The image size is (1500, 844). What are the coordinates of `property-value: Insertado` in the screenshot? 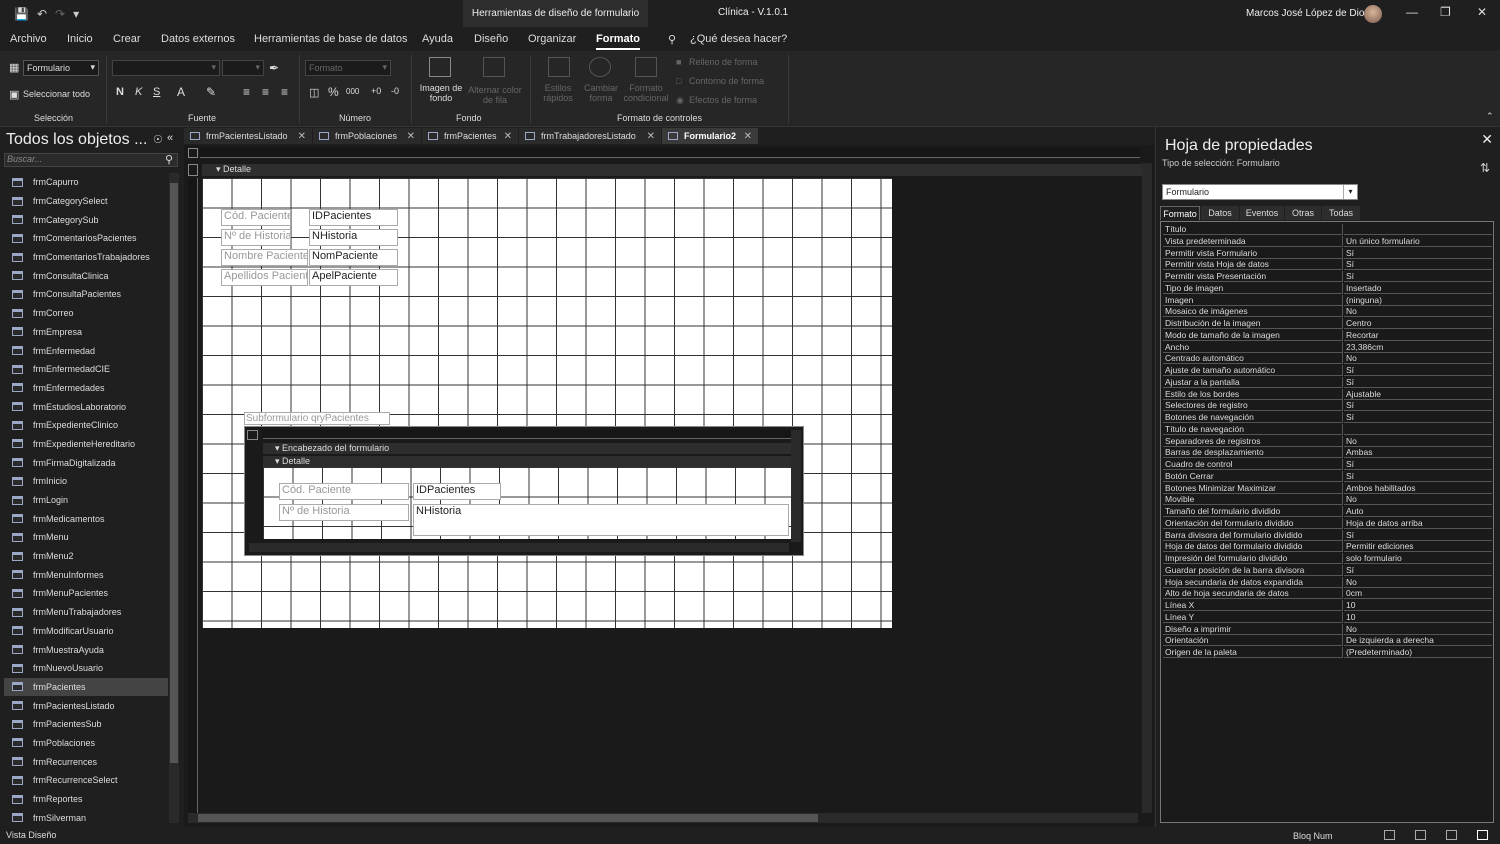 It's located at (1418, 288).